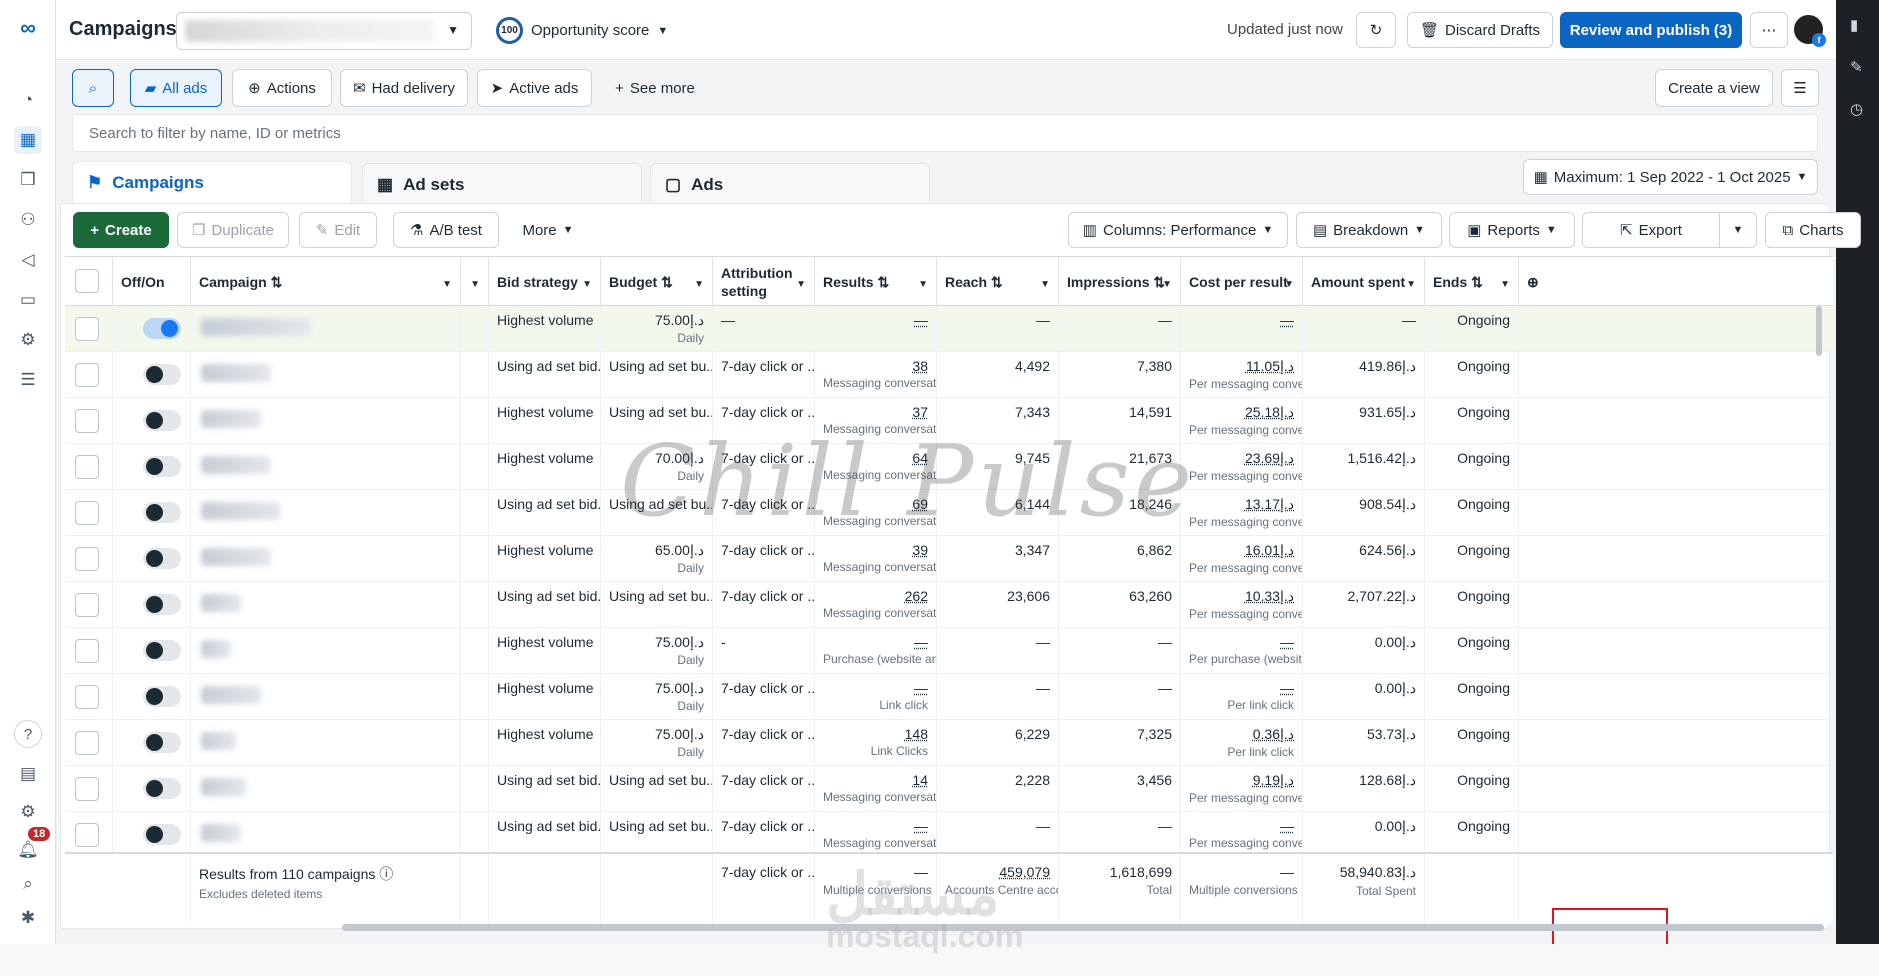 The height and width of the screenshot is (976, 1879). I want to click on notes-icon: ▤, so click(28, 774).